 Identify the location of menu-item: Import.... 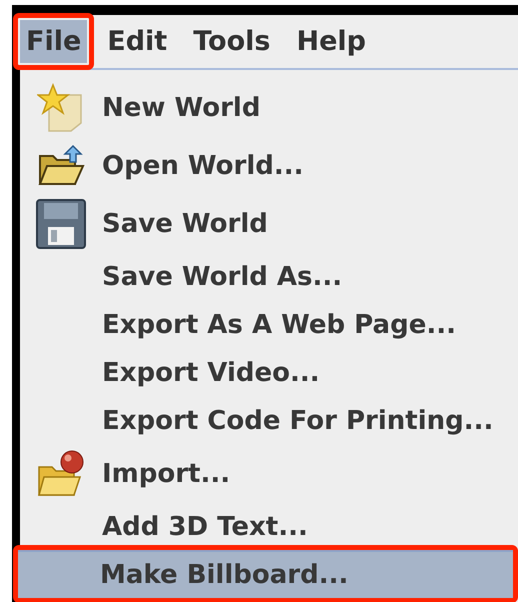
(269, 473).